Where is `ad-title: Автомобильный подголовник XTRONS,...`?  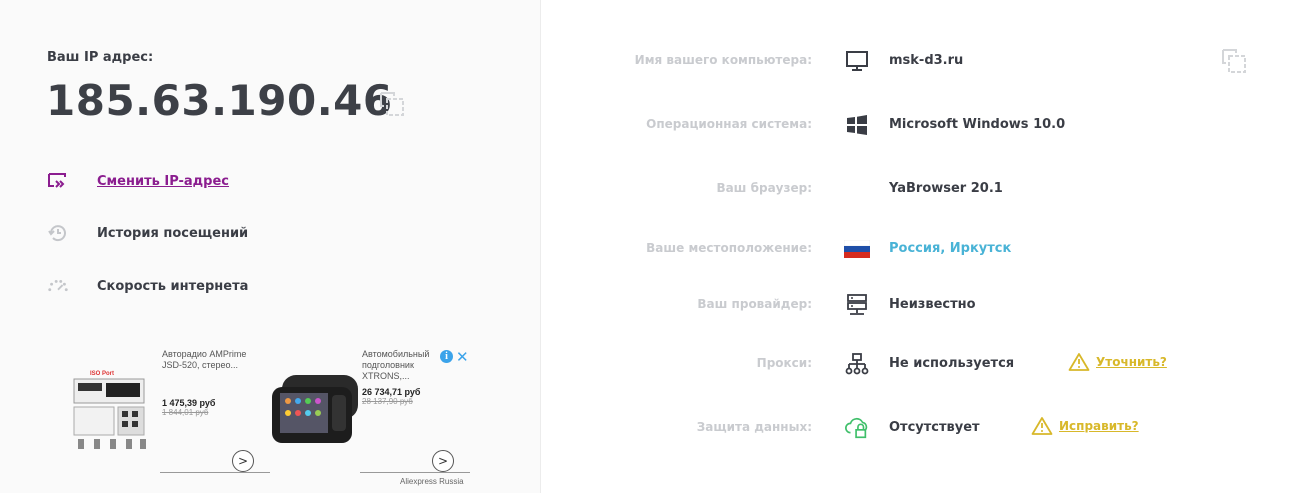
ad-title: Автомобильный подголовник XTRONS,... is located at coordinates (406, 365).